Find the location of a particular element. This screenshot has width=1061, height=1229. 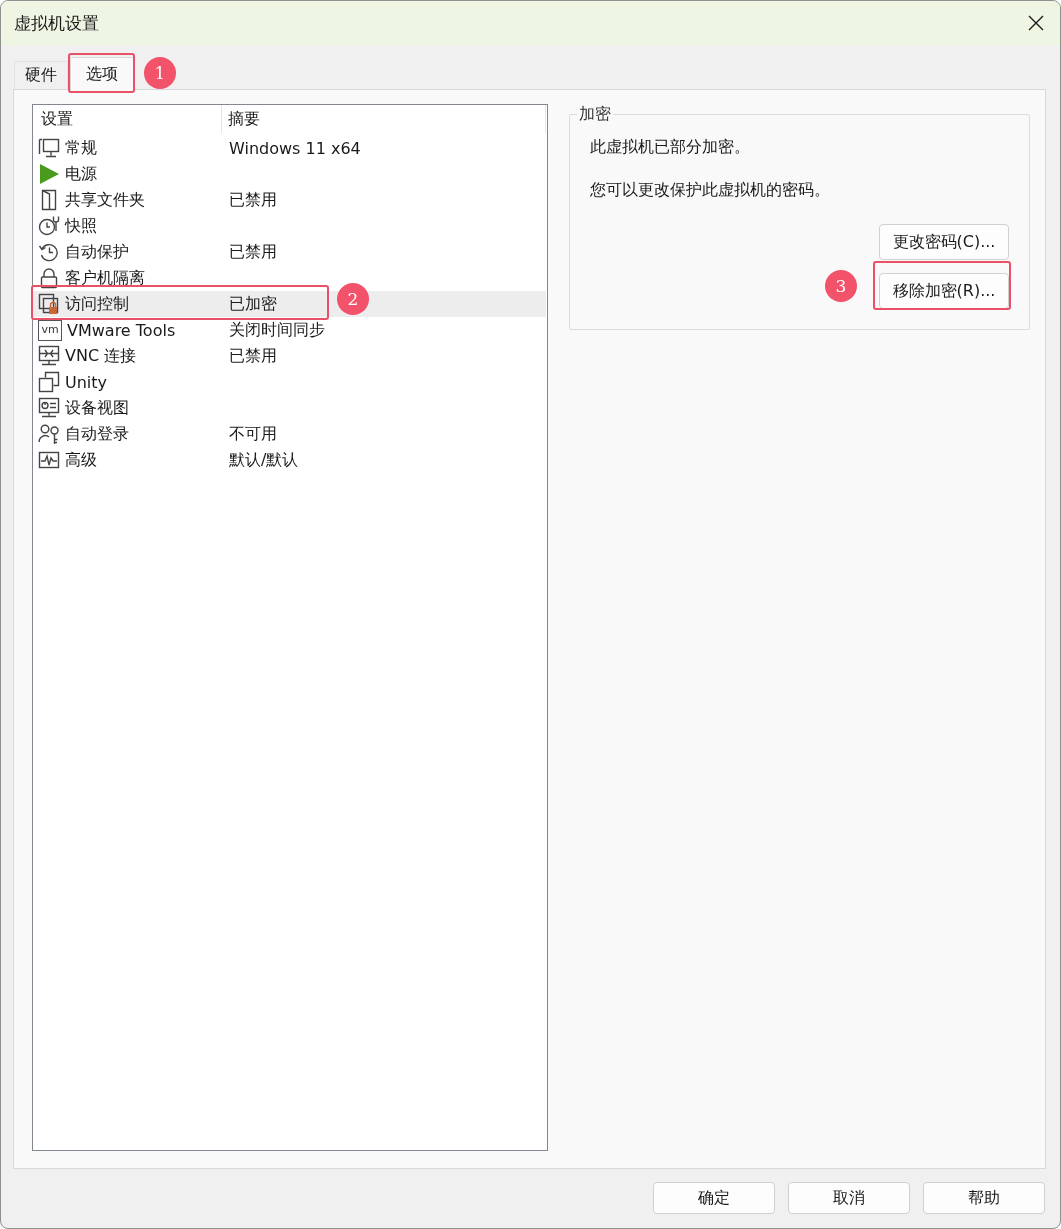

help-button: 帮助 is located at coordinates (984, 1198).